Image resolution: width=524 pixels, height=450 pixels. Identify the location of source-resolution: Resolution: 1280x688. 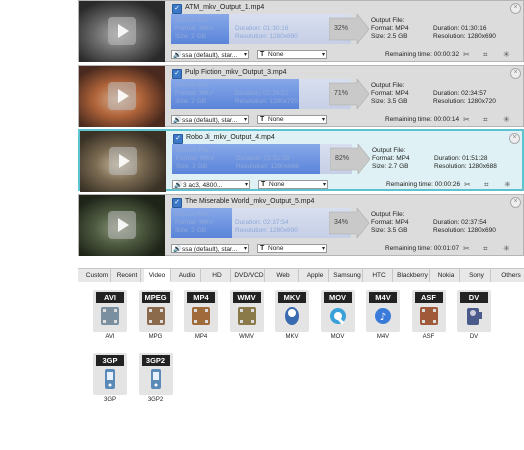
(267, 166).